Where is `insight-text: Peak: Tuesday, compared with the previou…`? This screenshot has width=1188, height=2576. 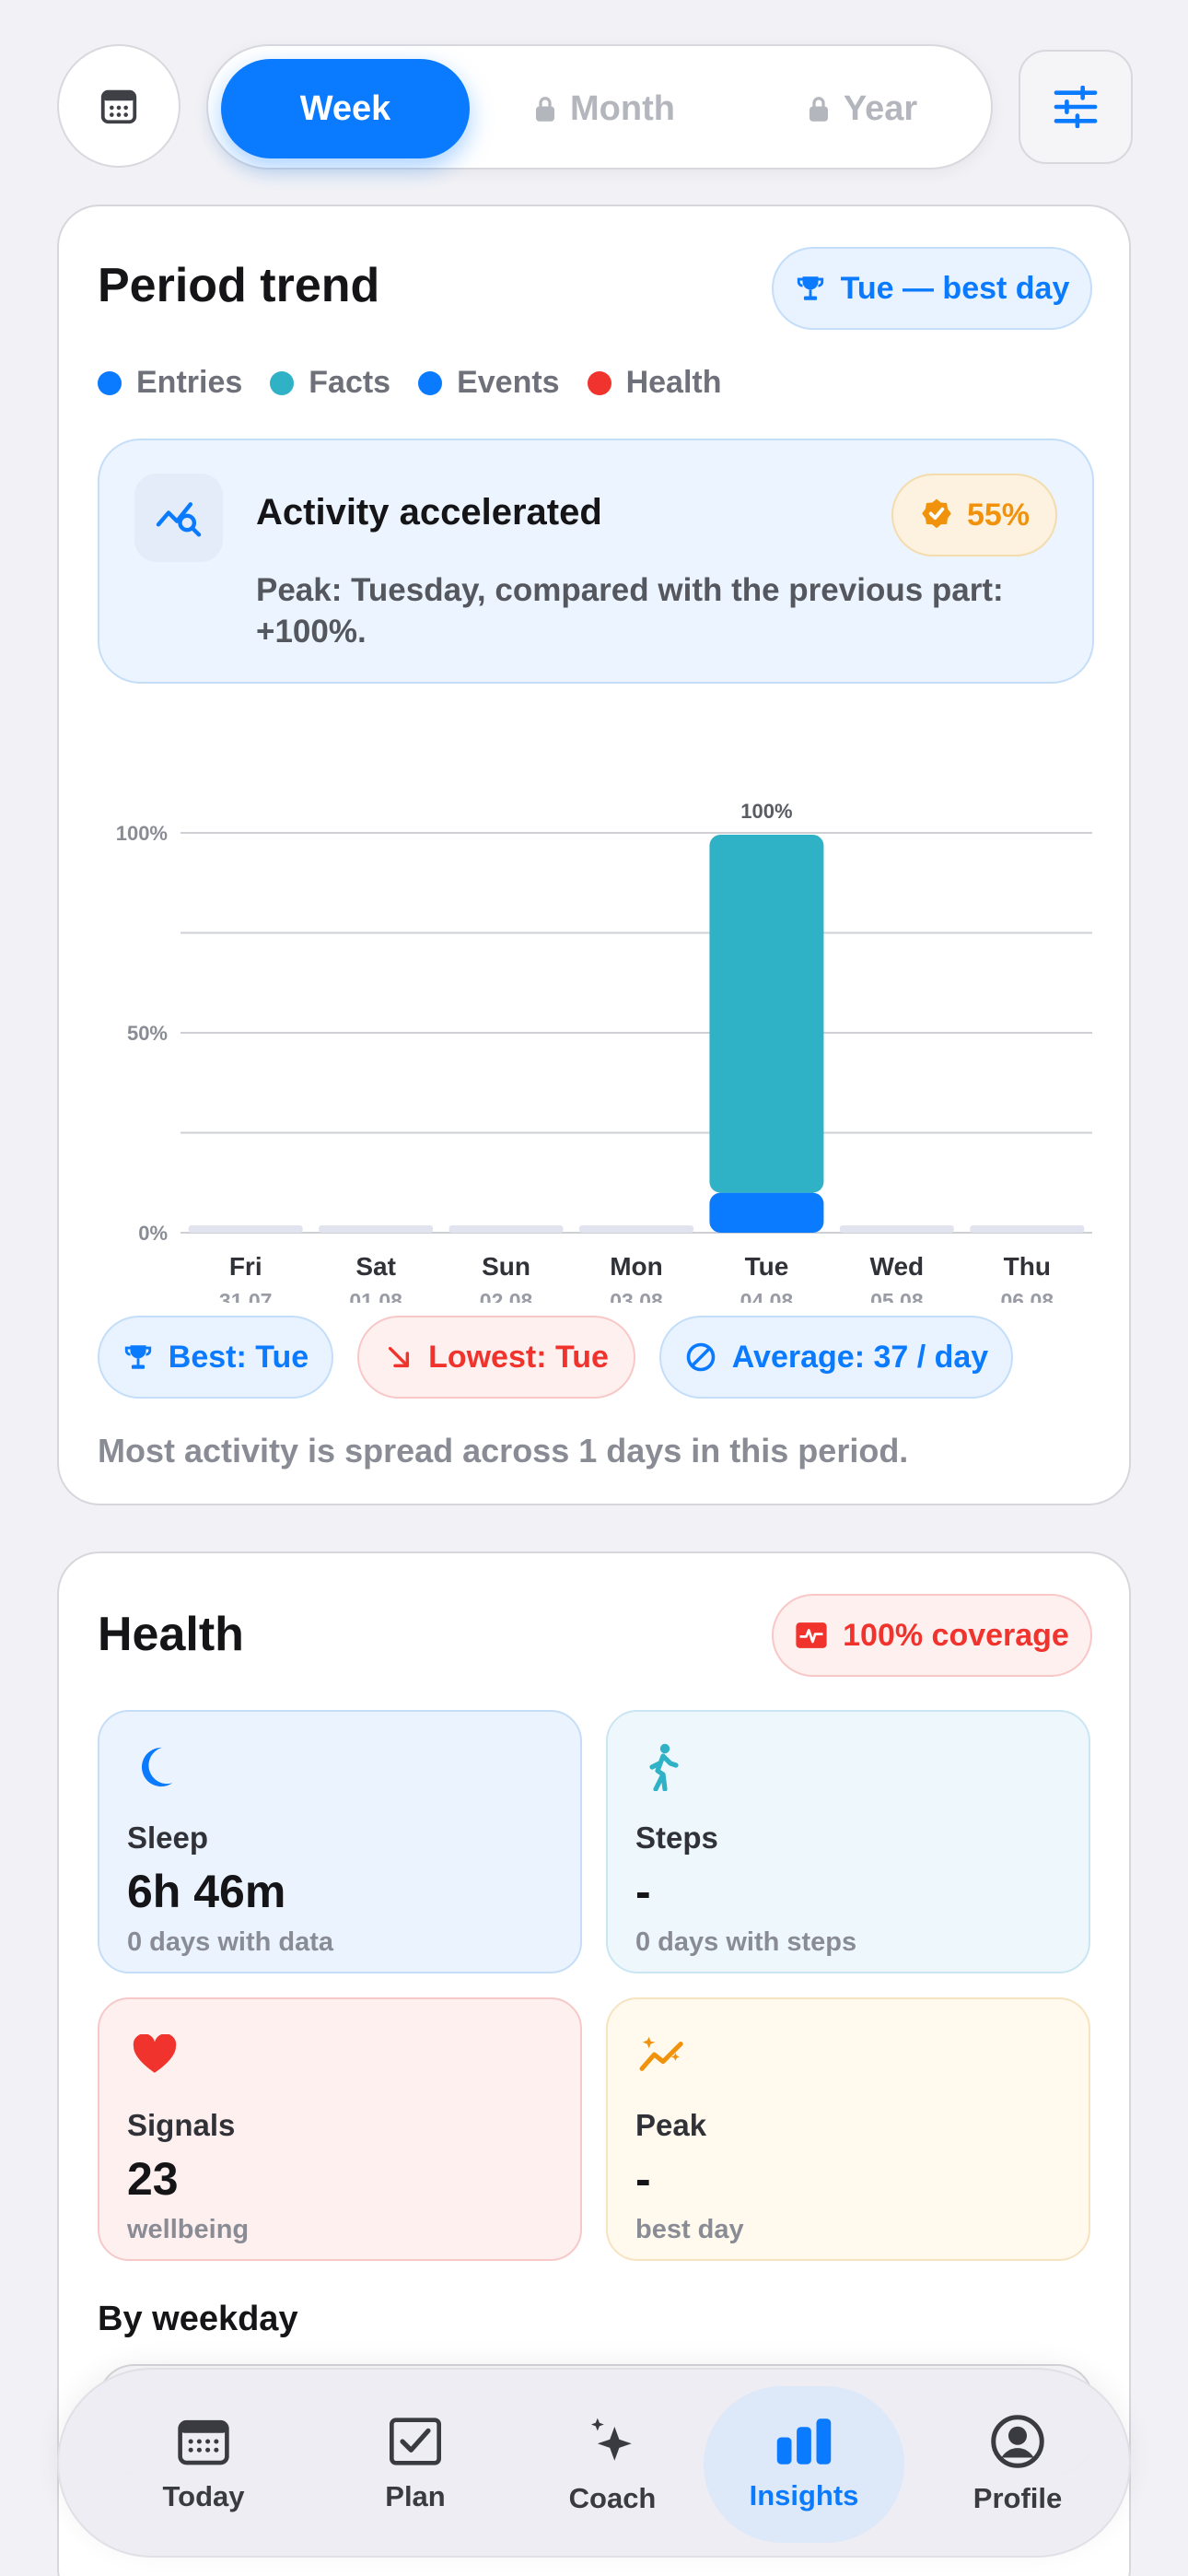 insight-text: Peak: Tuesday, compared with the previou… is located at coordinates (630, 611).